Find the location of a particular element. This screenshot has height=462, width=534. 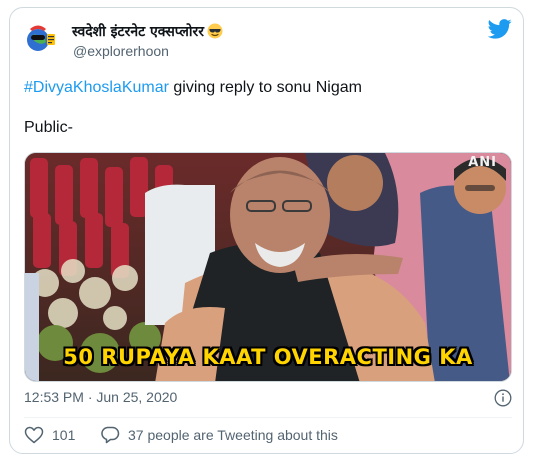

heart-icon is located at coordinates (34, 435).